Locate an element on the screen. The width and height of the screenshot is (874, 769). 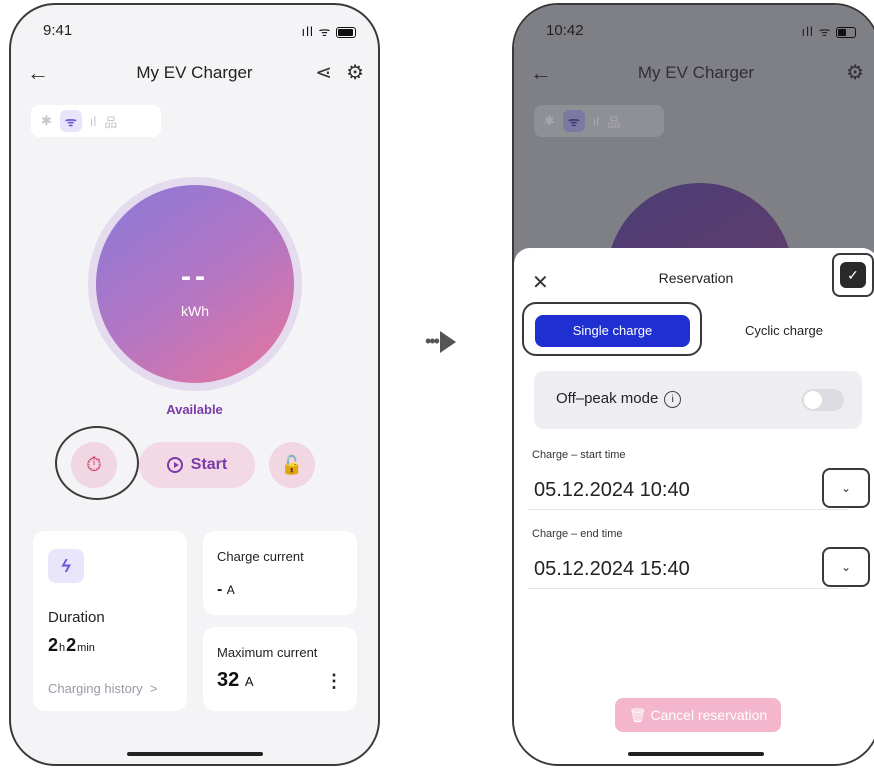
arrow-dots: ••• is located at coordinates (432, 341).